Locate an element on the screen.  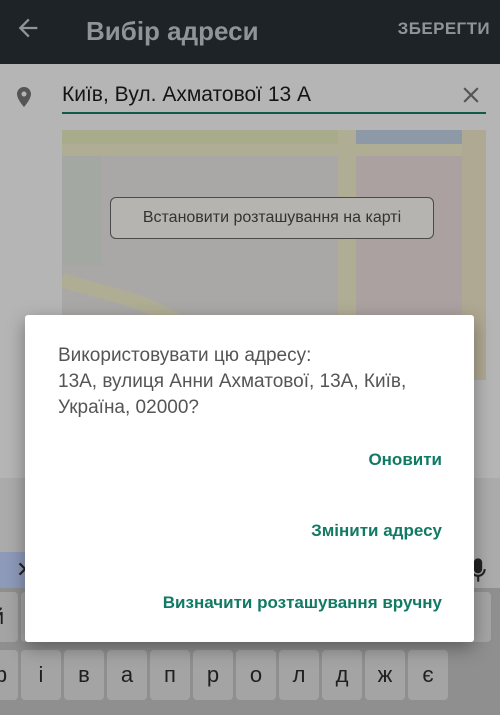
keyboard-key: п is located at coordinates (170, 675).